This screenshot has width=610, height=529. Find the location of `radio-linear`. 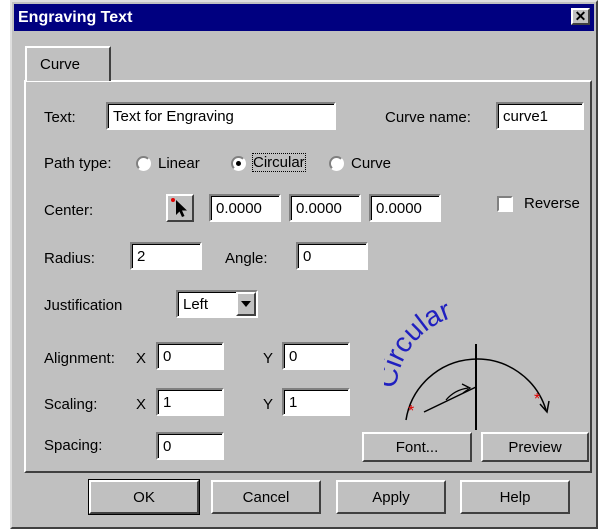

radio-linear is located at coordinates (143, 163).